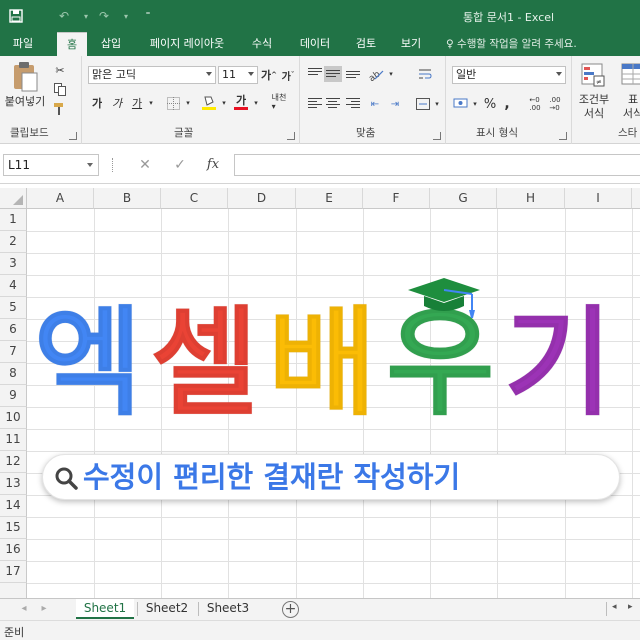 The width and height of the screenshot is (640, 640). I want to click on add-sheet-button: +, so click(290, 609).